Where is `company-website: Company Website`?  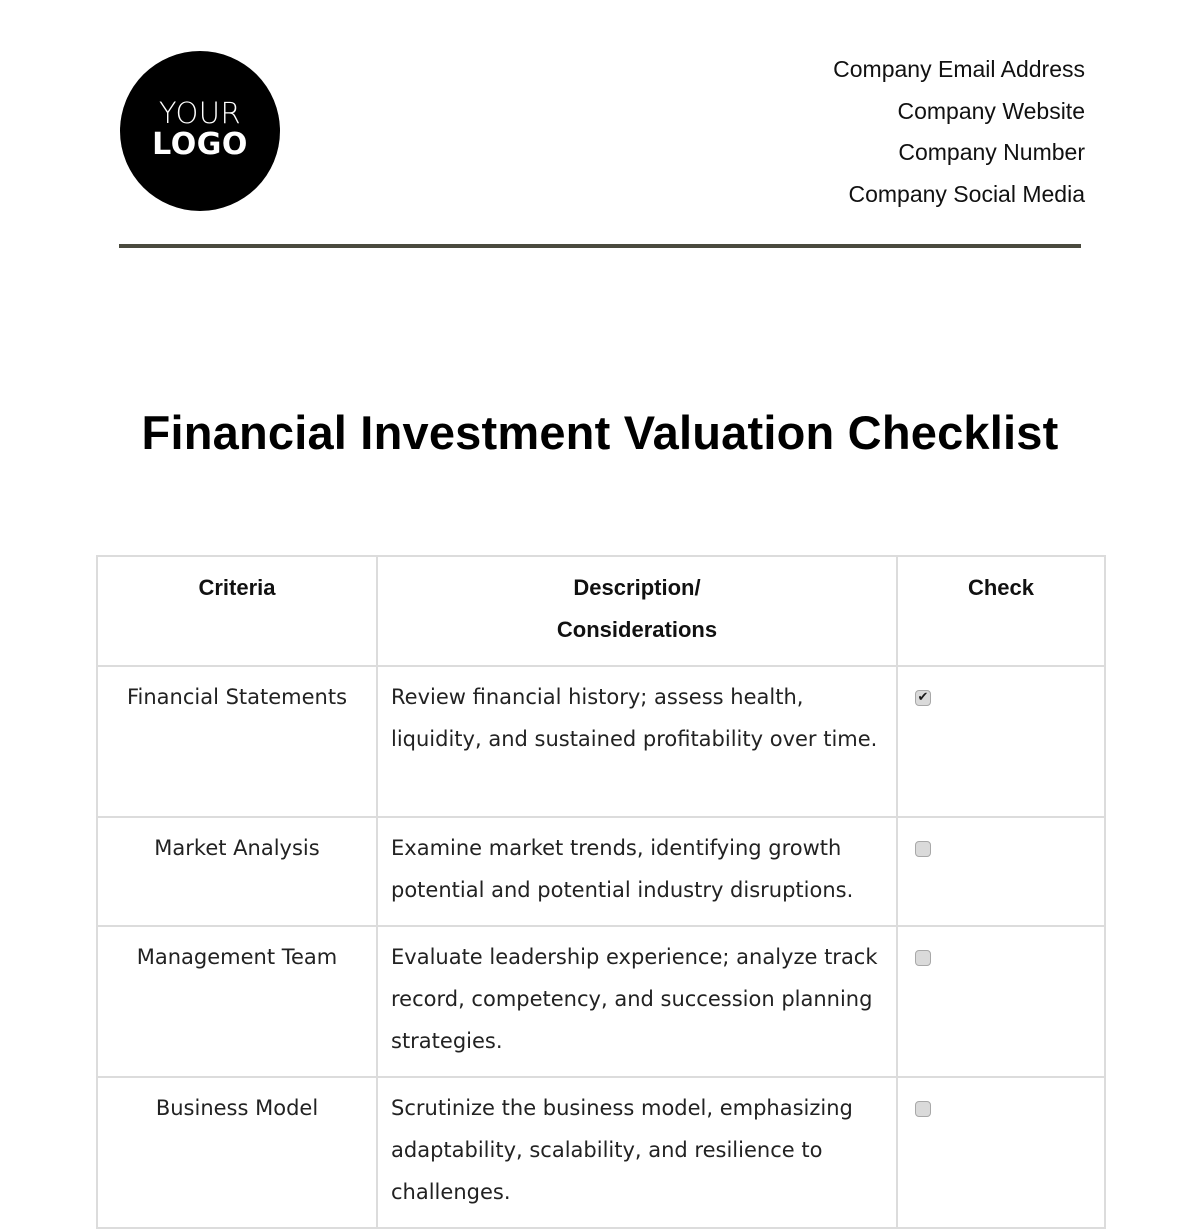
company-website: Company Website is located at coordinates (991, 110).